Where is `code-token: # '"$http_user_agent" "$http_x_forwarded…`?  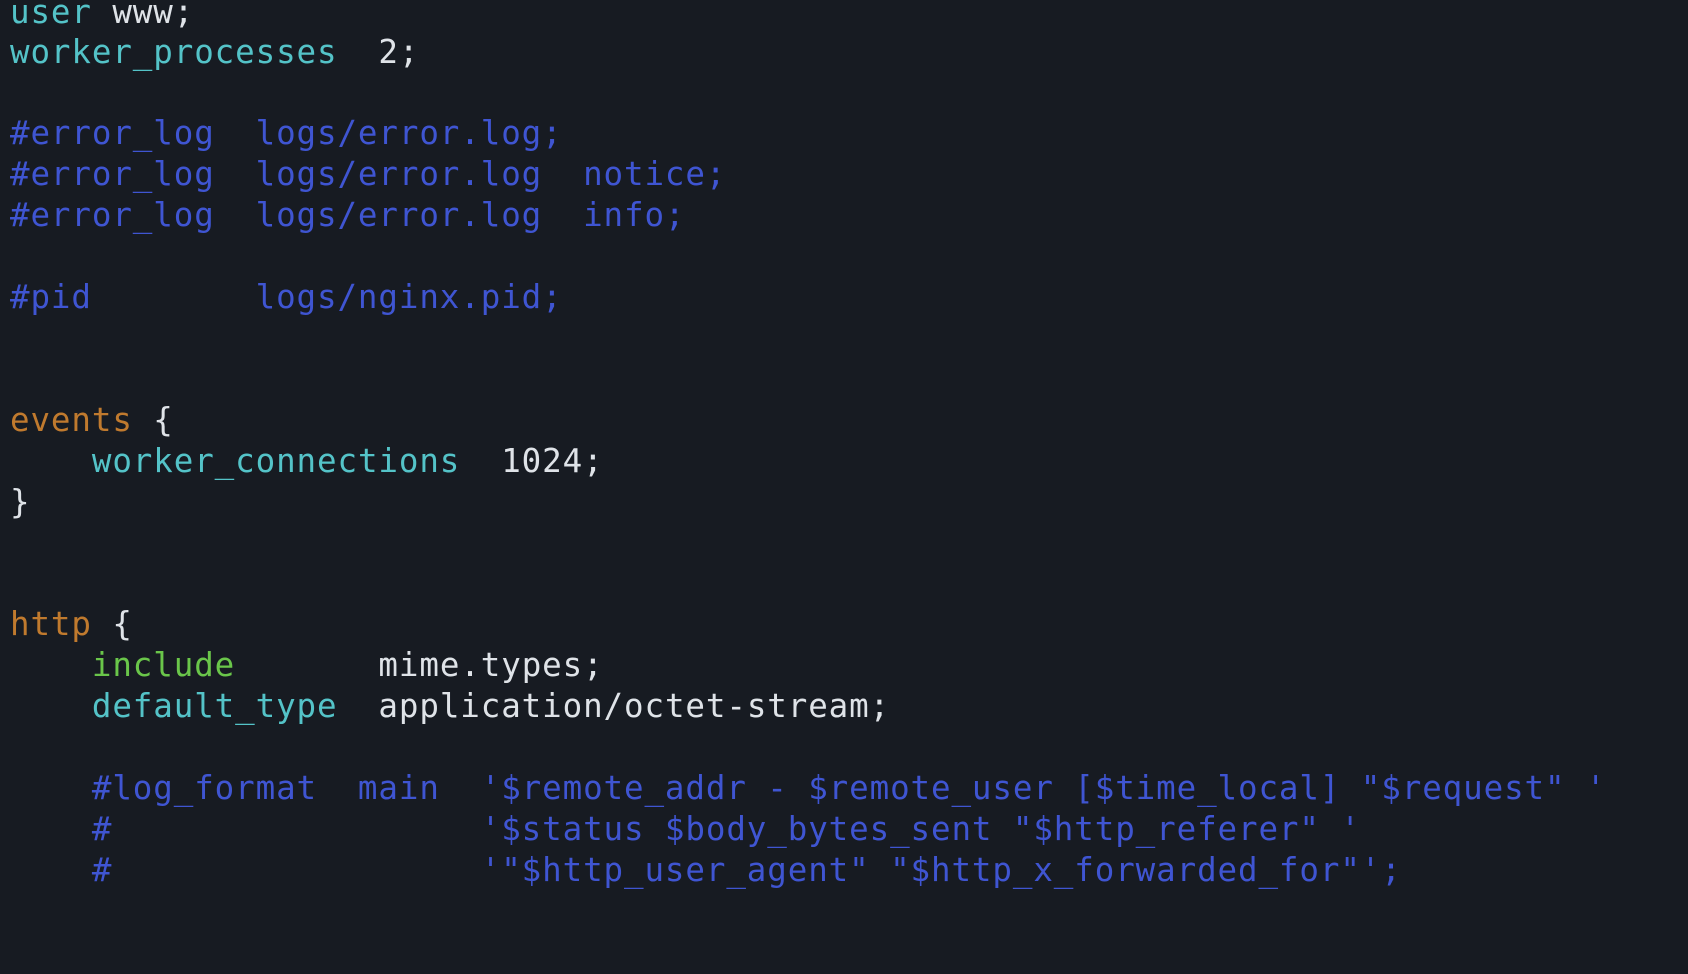 code-token: # '"$http_user_agent" "$http_x_forwarded… is located at coordinates (706, 870).